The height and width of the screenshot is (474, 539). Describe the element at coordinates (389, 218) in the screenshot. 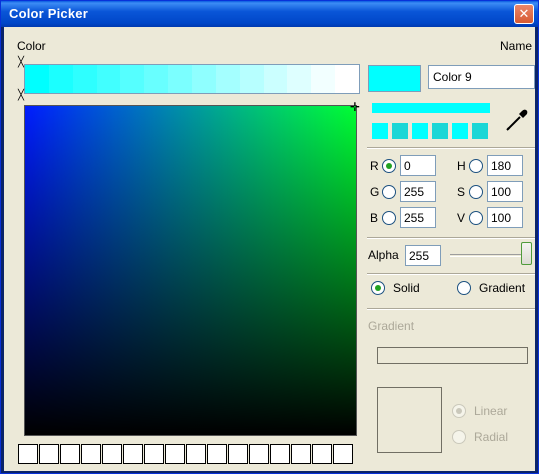

I see `b-radio` at that location.